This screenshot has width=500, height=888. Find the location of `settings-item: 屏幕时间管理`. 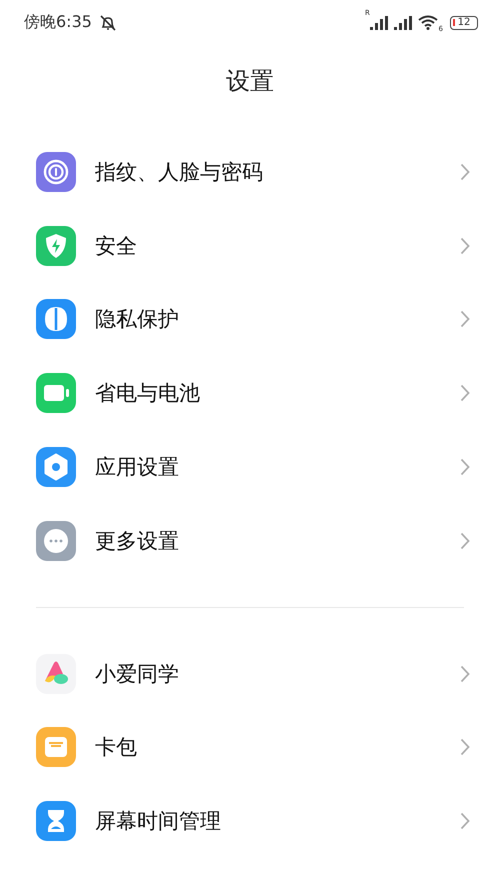

settings-item: 屏幕时间管理 is located at coordinates (250, 821).